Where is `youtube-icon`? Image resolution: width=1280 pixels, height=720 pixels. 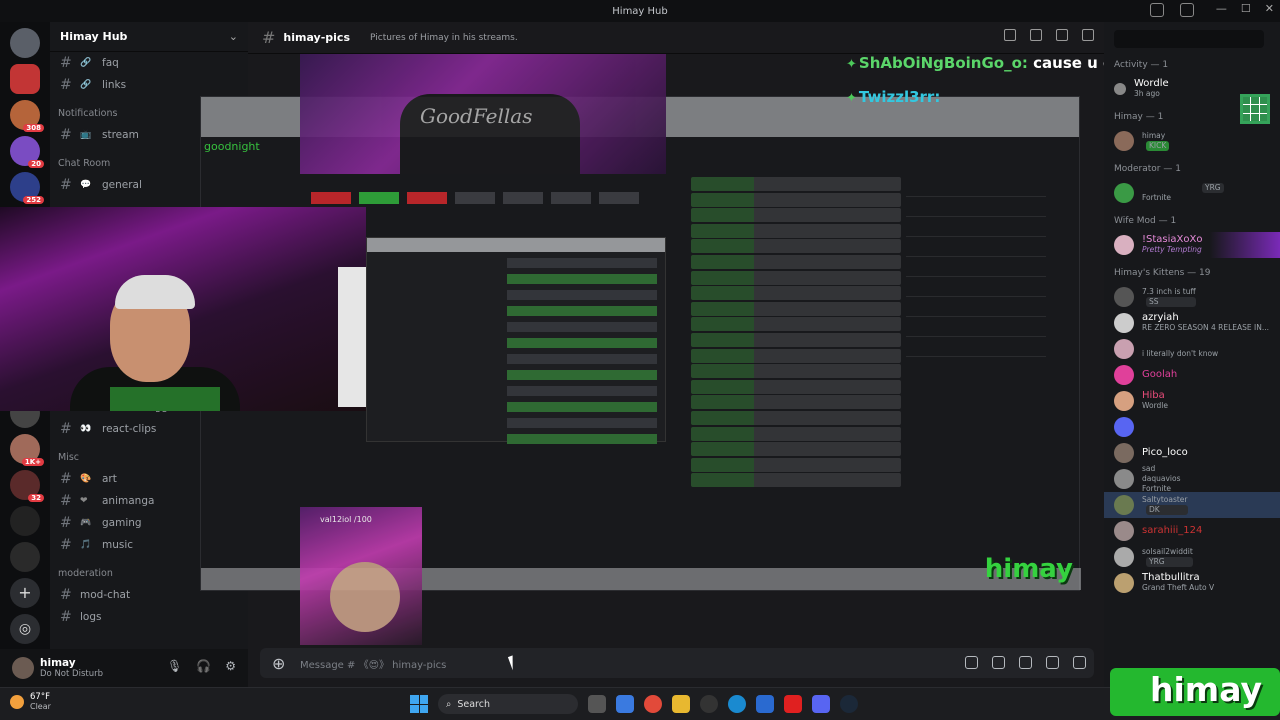
youtube-icon is located at coordinates (793, 704).